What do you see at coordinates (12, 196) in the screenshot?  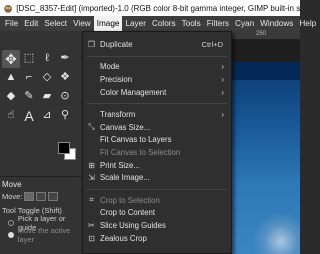 I see `move-mode-label: Move:` at bounding box center [12, 196].